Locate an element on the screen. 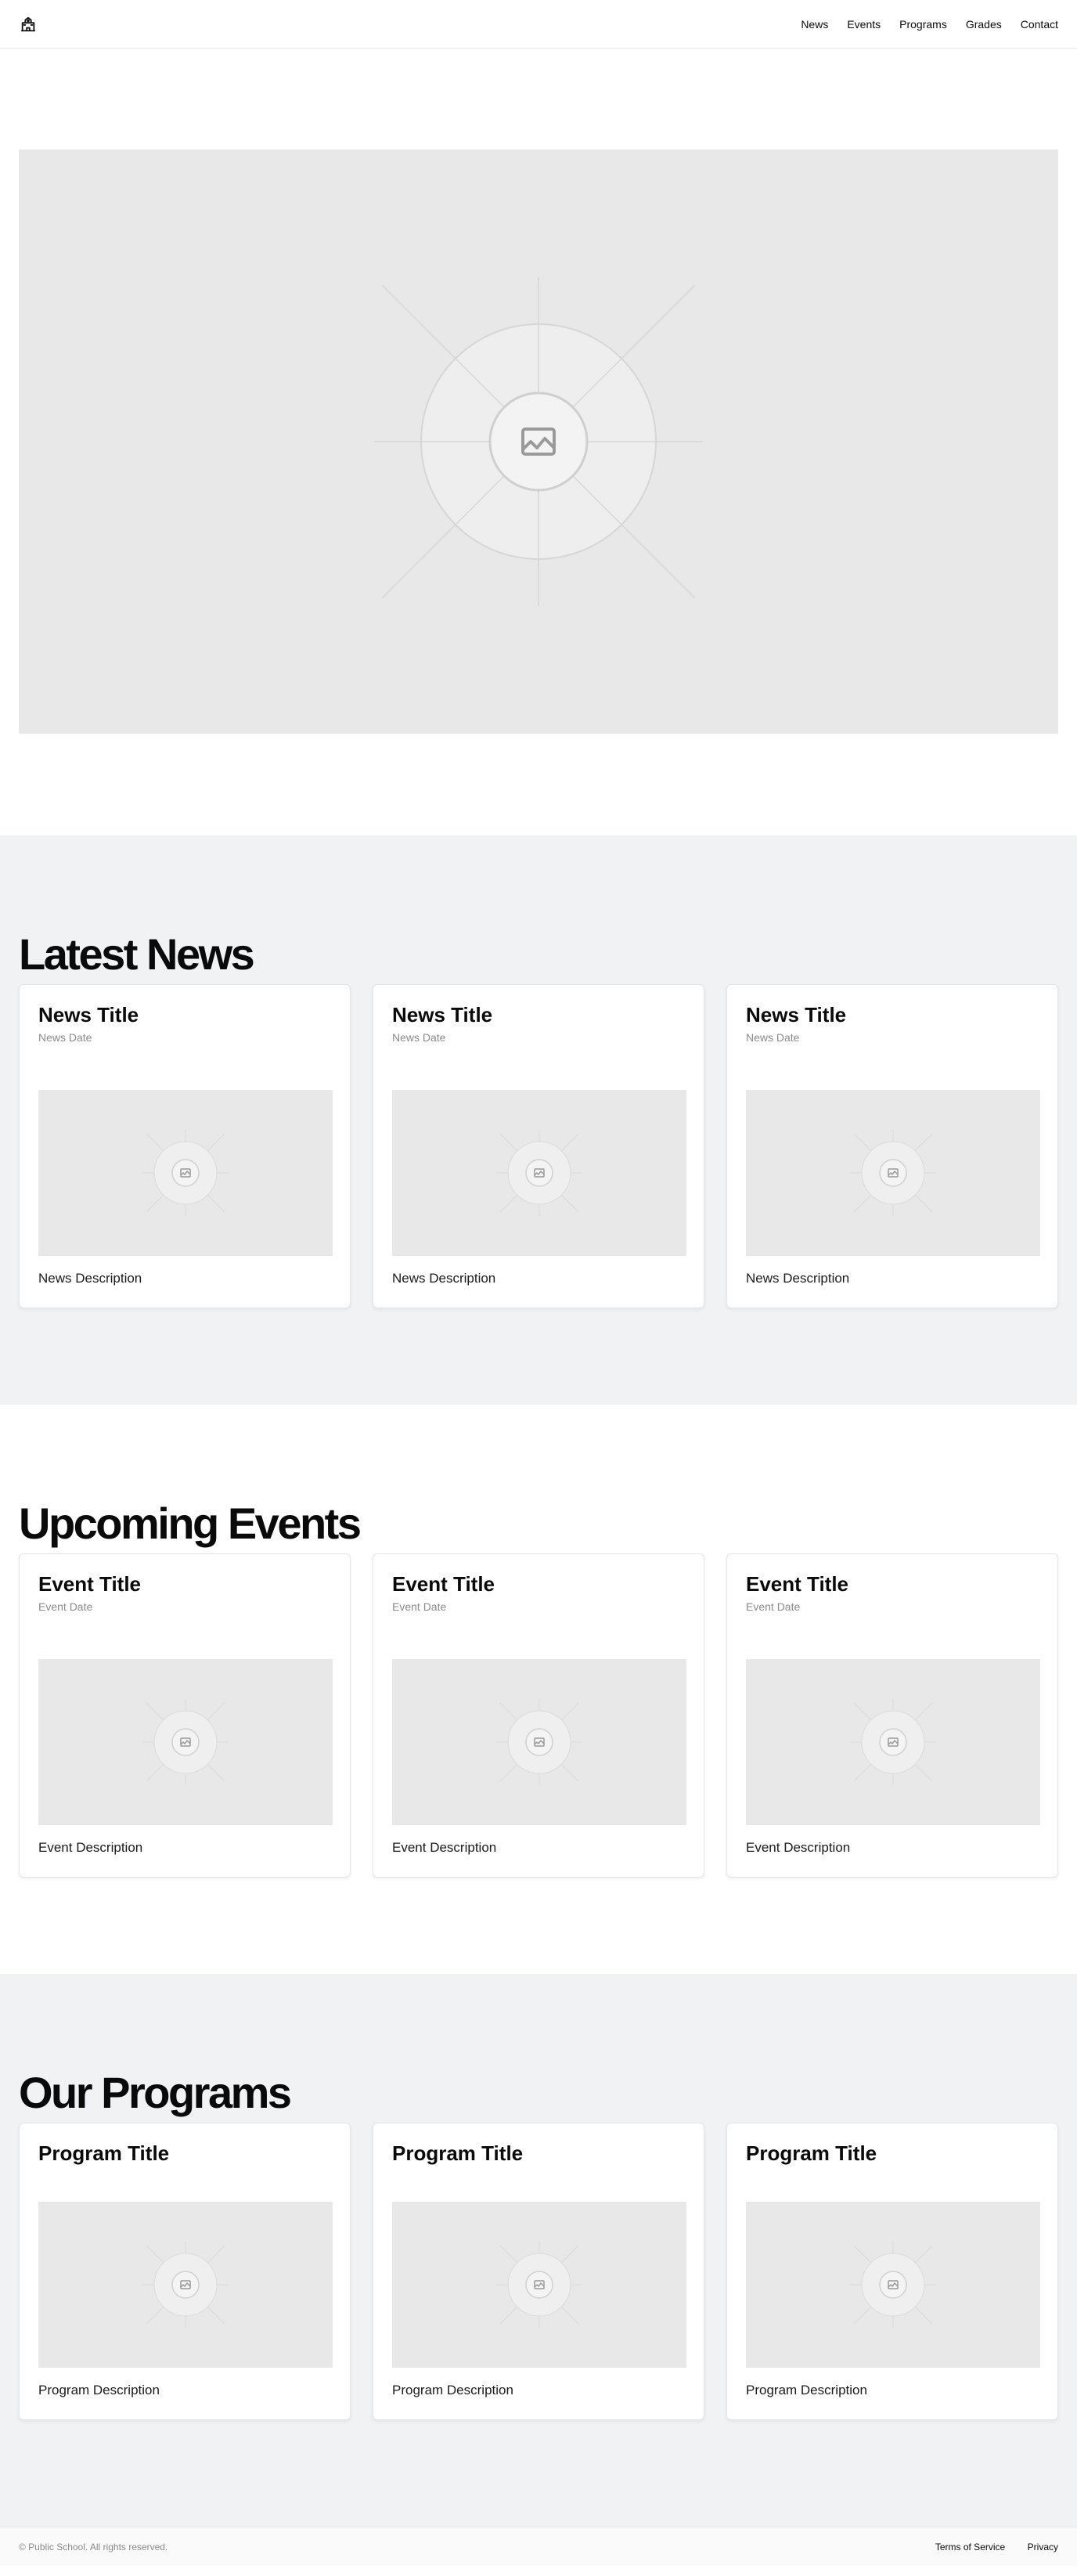 This screenshot has height=2576, width=1077. footer-privacy-link: Privacy is located at coordinates (1043, 2547).